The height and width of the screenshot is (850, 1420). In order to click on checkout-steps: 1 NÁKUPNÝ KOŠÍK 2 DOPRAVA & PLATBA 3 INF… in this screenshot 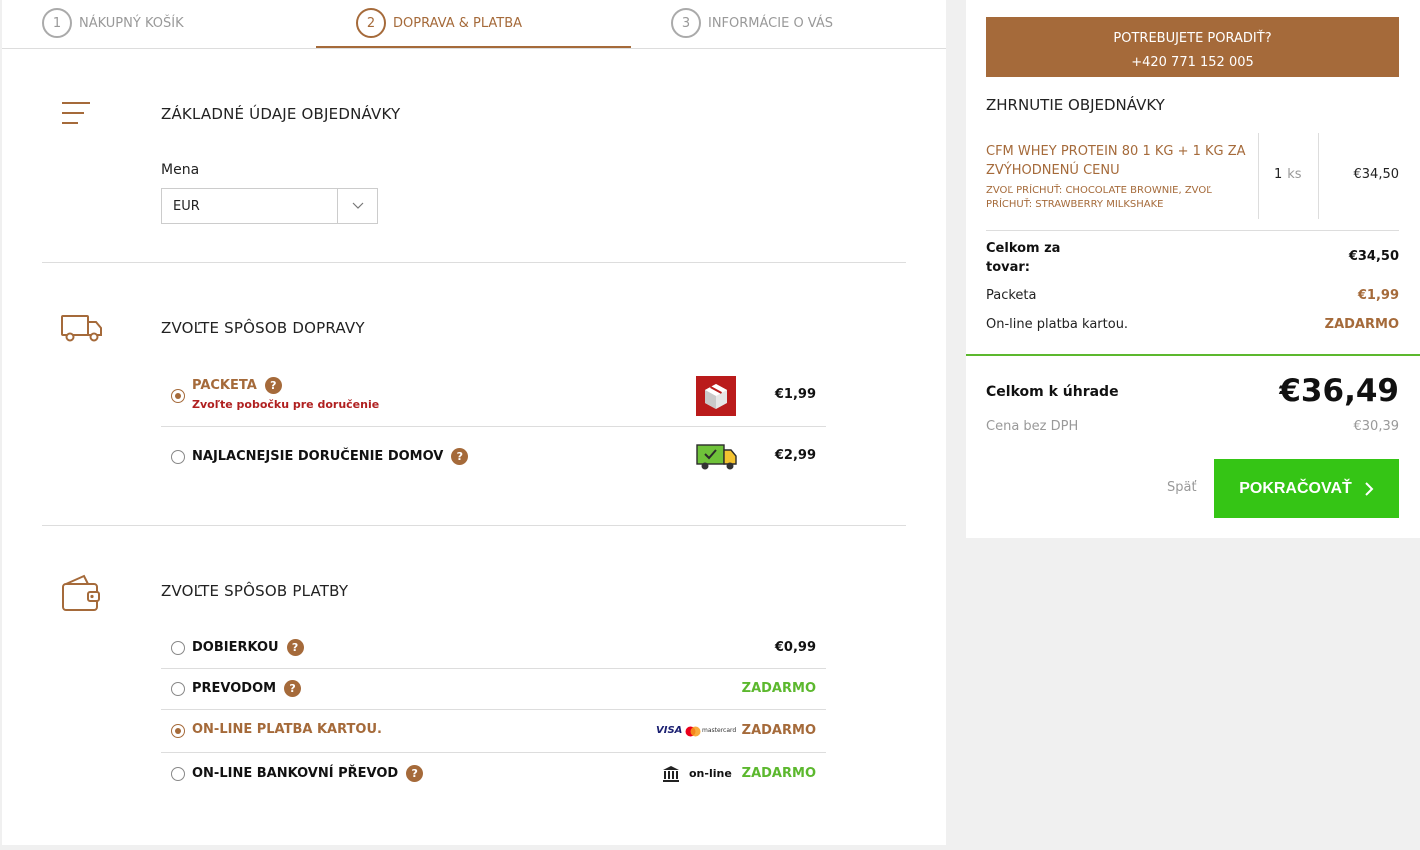, I will do `click(474, 24)`.